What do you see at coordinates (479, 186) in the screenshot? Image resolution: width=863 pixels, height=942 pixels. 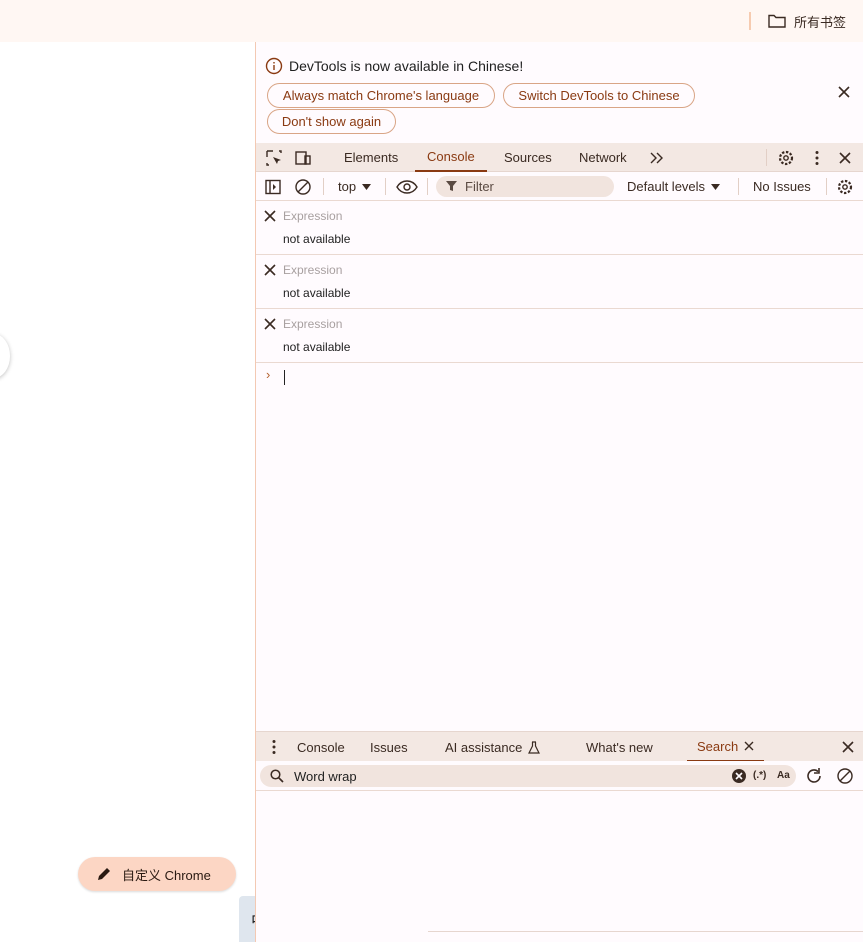 I see `filter-placeholder: Filter` at bounding box center [479, 186].